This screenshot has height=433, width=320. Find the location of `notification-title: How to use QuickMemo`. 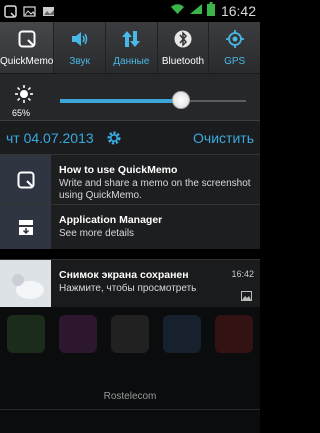

notification-title: How to use QuickMemo is located at coordinates (118, 170).